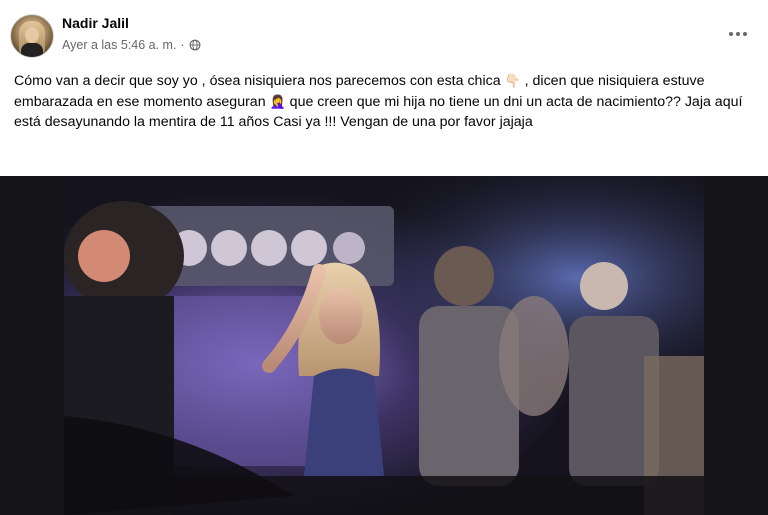 This screenshot has width=768, height=515. What do you see at coordinates (512, 80) in the screenshot?
I see `pointing-down-emoji: 👇🏻` at bounding box center [512, 80].